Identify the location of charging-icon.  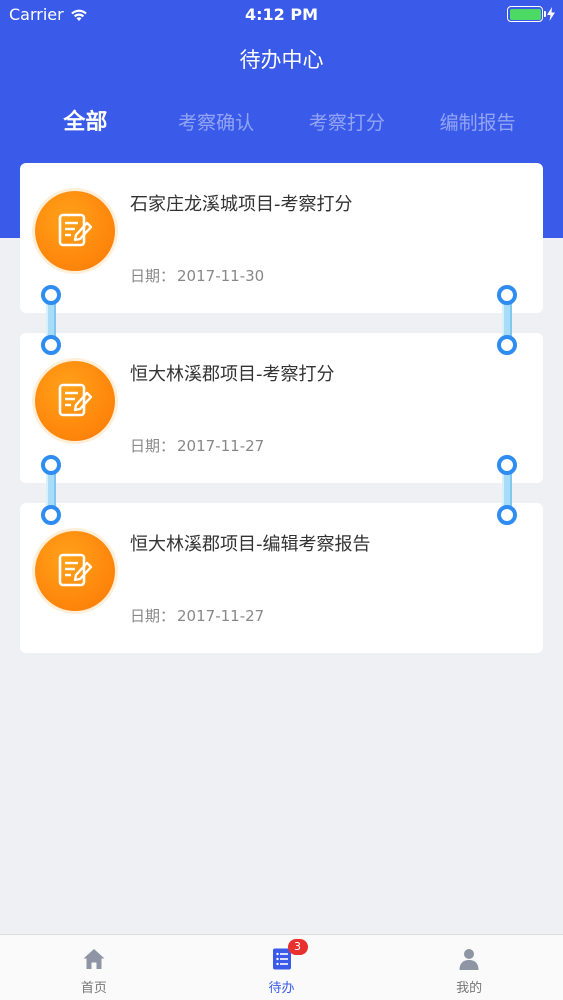
(551, 14).